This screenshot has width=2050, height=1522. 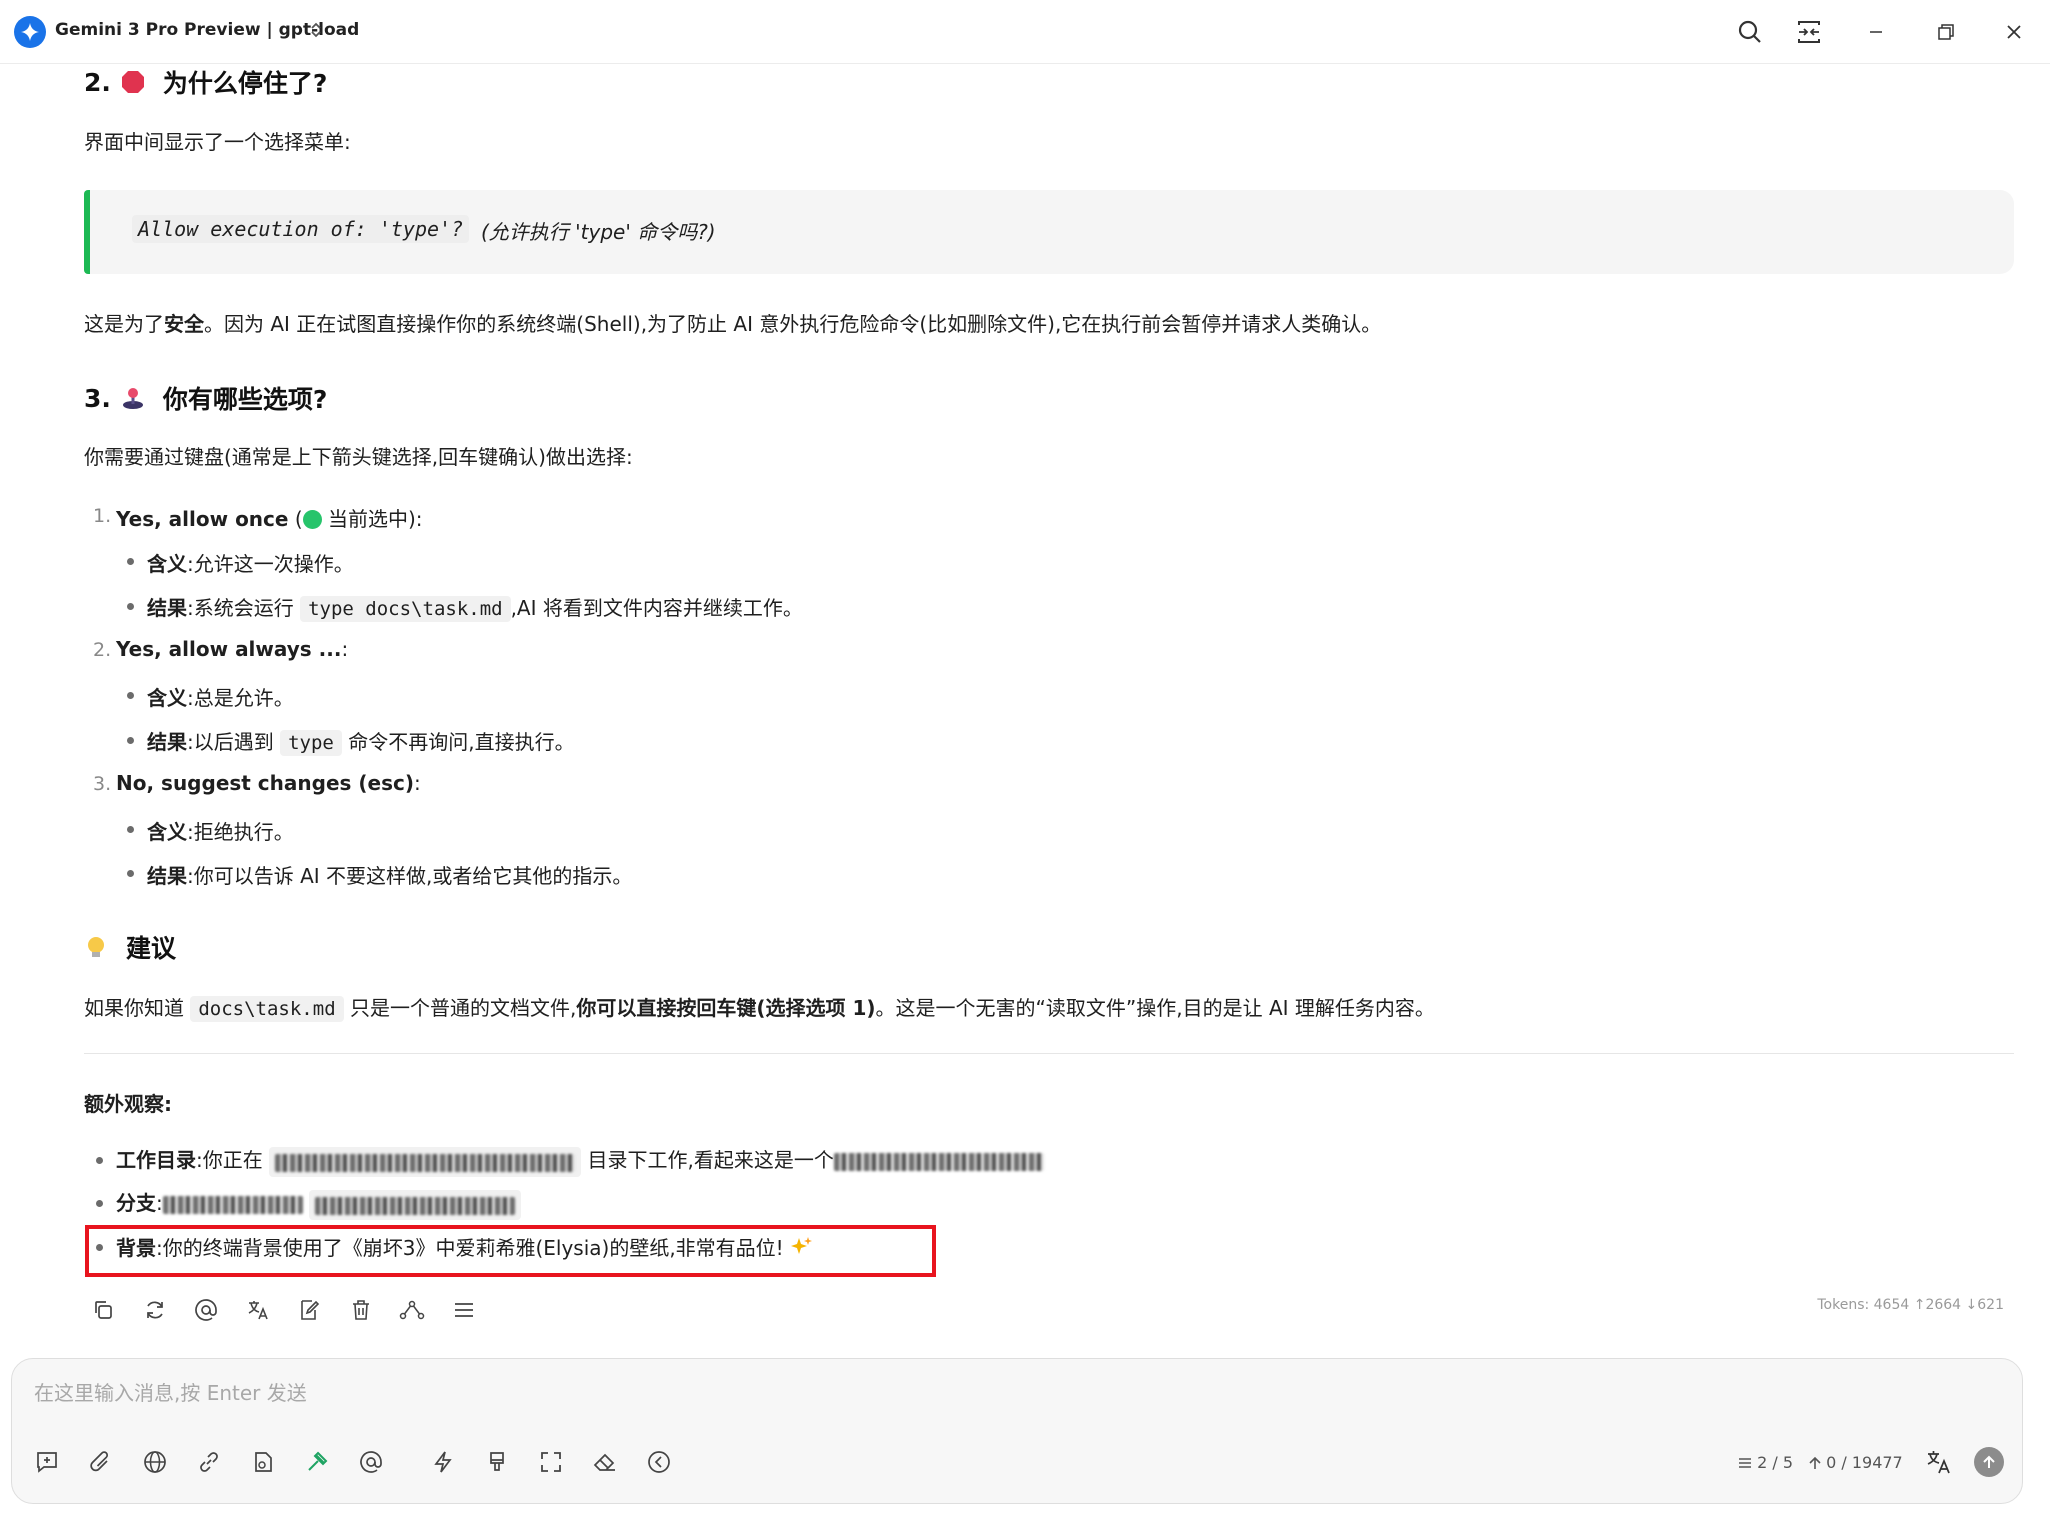 What do you see at coordinates (209, 1462) in the screenshot?
I see `link-icon` at bounding box center [209, 1462].